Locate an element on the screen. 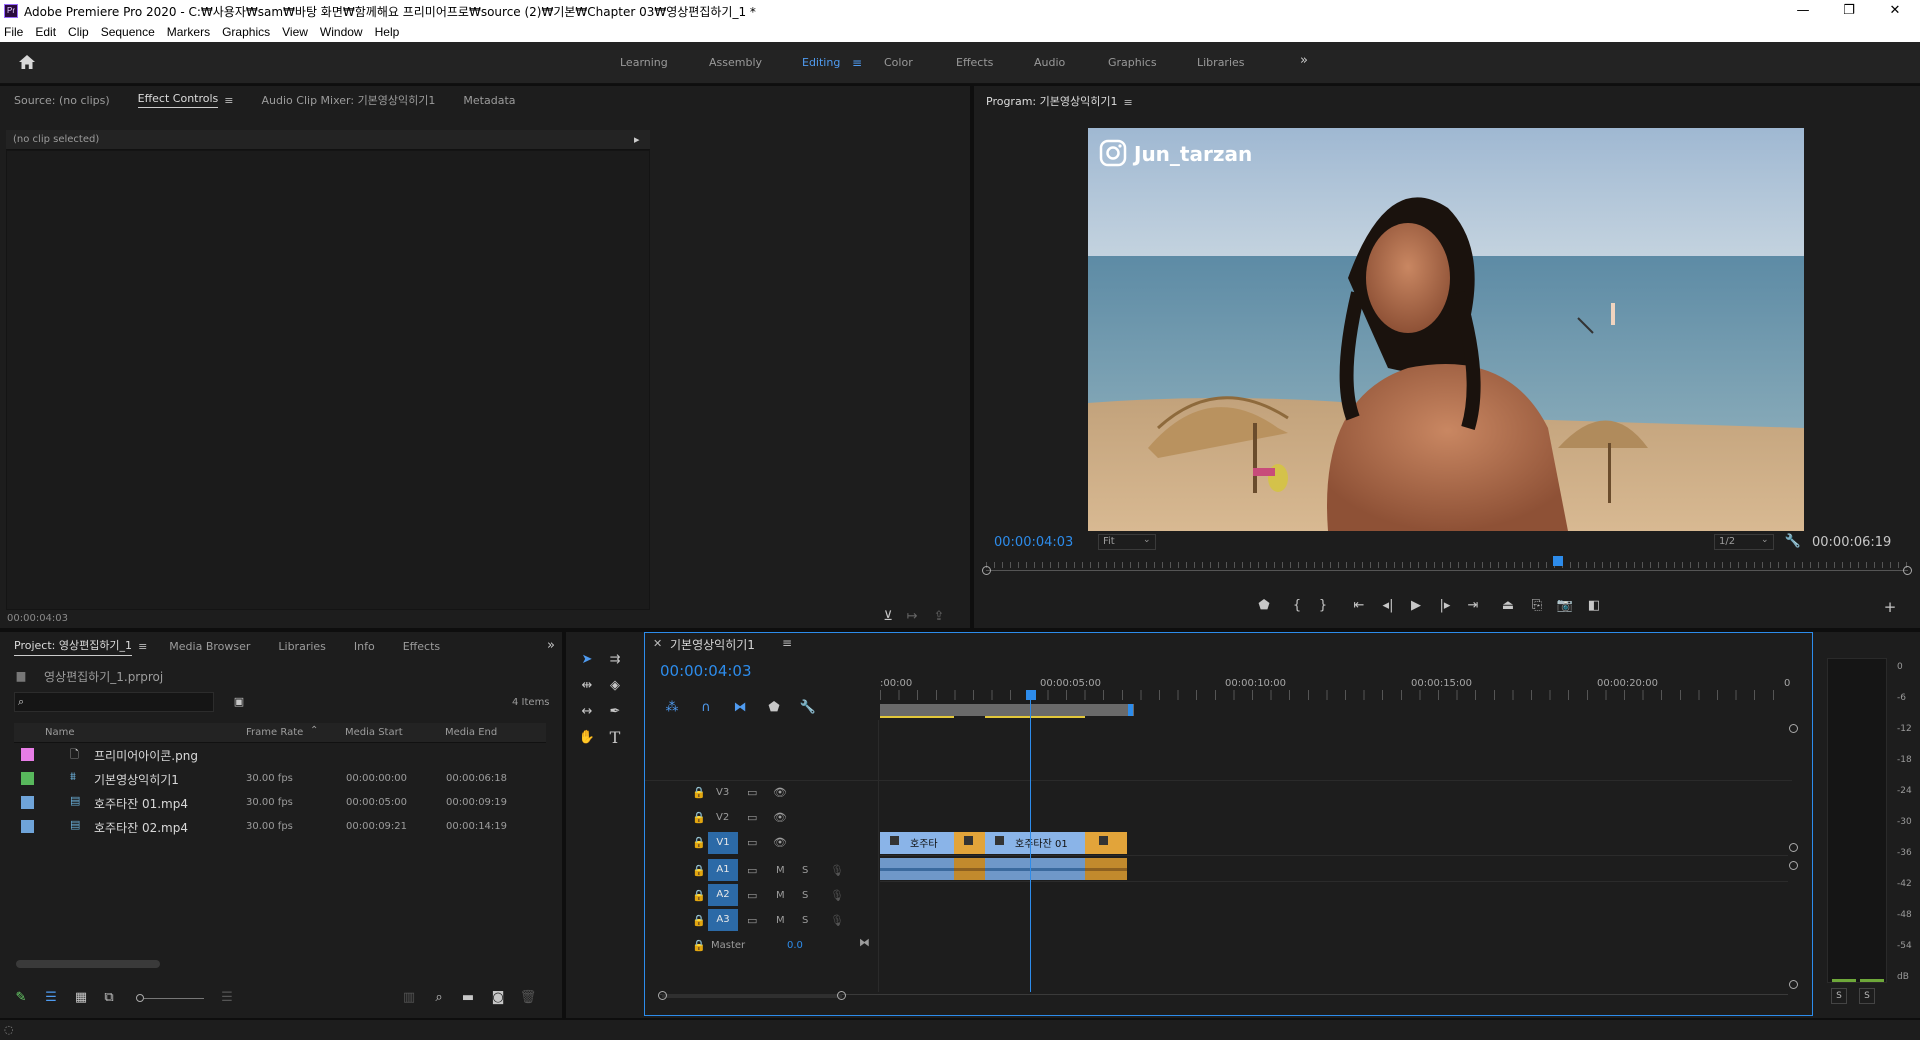 This screenshot has width=1920, height=1040. export-icon: ⇪ is located at coordinates (939, 617).